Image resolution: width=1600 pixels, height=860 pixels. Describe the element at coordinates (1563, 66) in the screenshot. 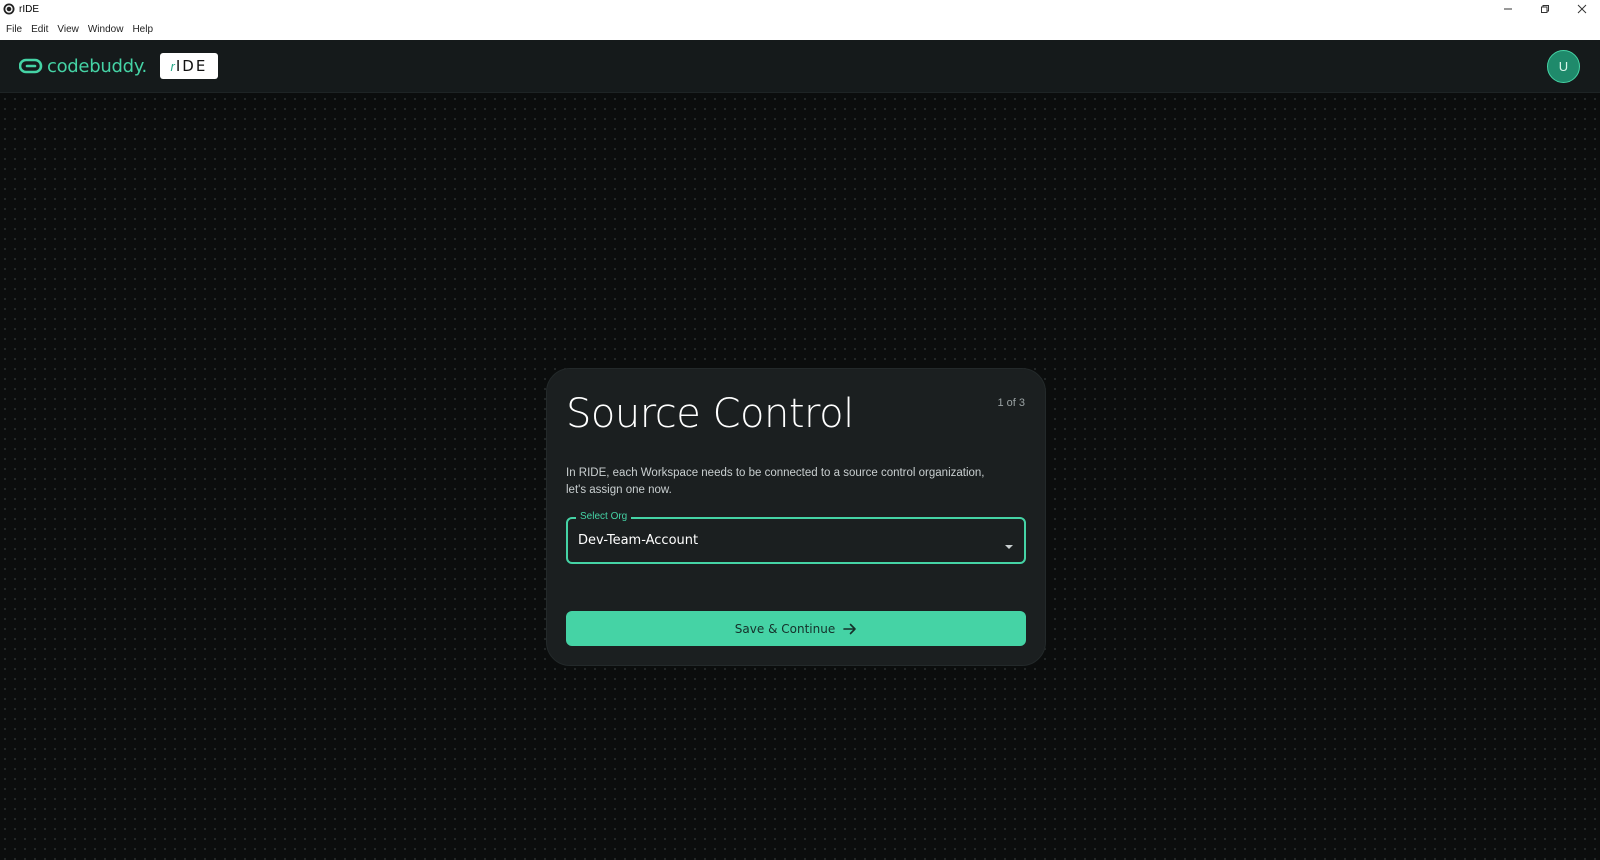

I see `user-avatar: U` at that location.